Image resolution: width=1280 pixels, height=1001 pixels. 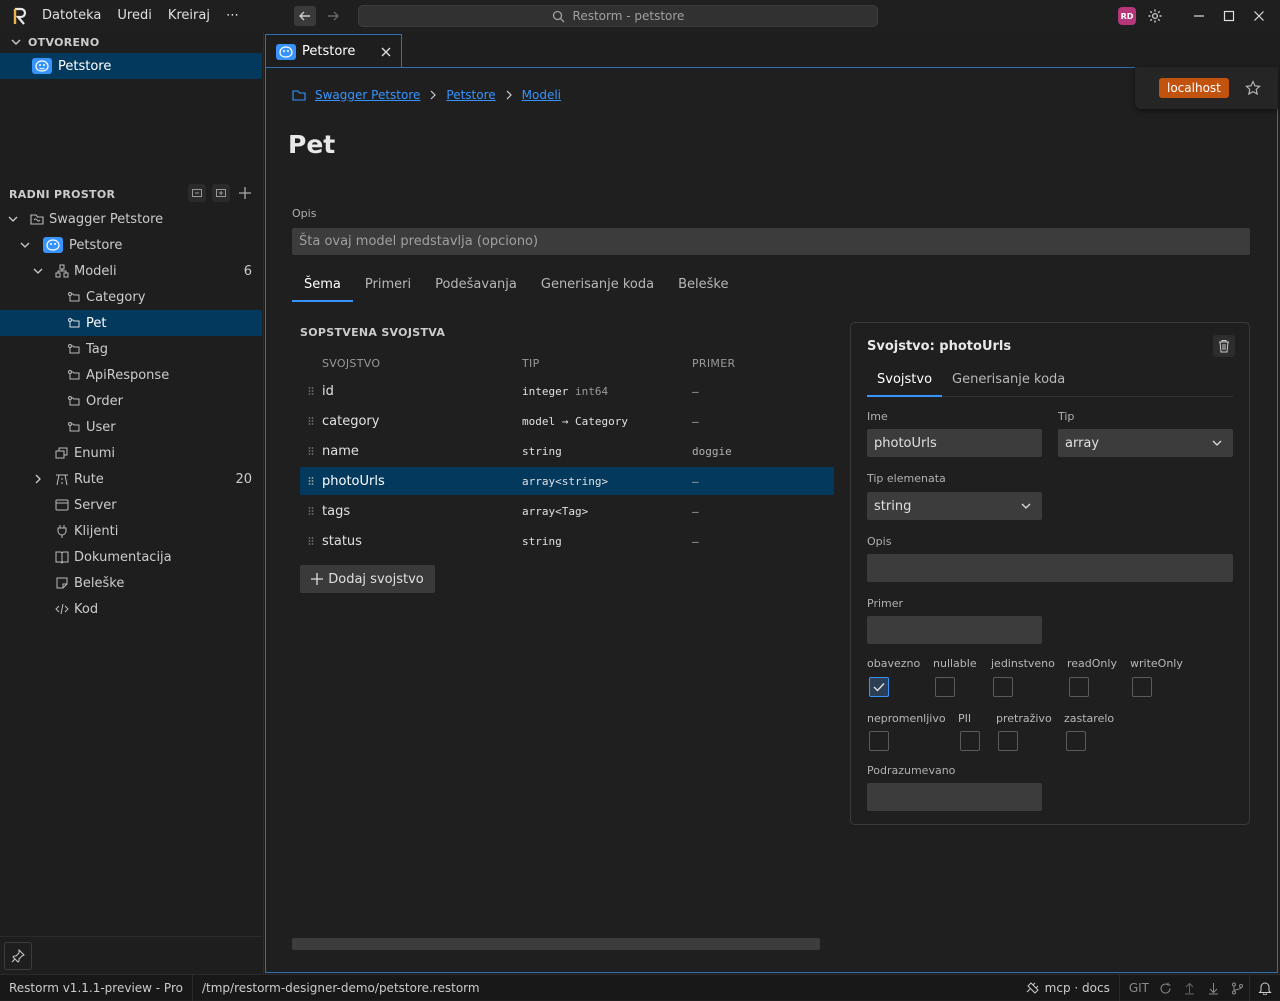 I want to click on tree-model-item: ApiResponse, so click(x=131, y=375).